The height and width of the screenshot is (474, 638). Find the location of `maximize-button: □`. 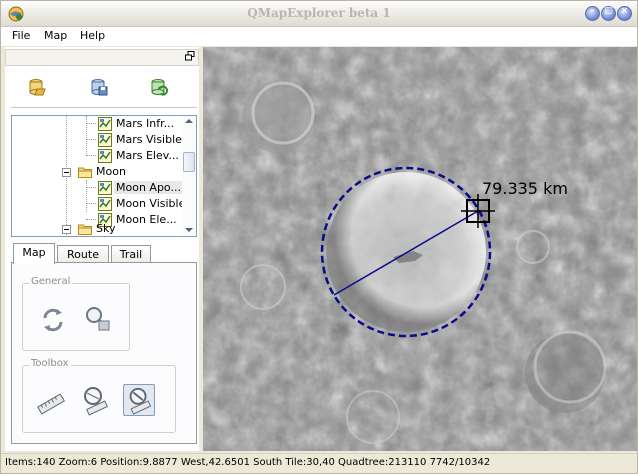

maximize-button: □ is located at coordinates (608, 13).